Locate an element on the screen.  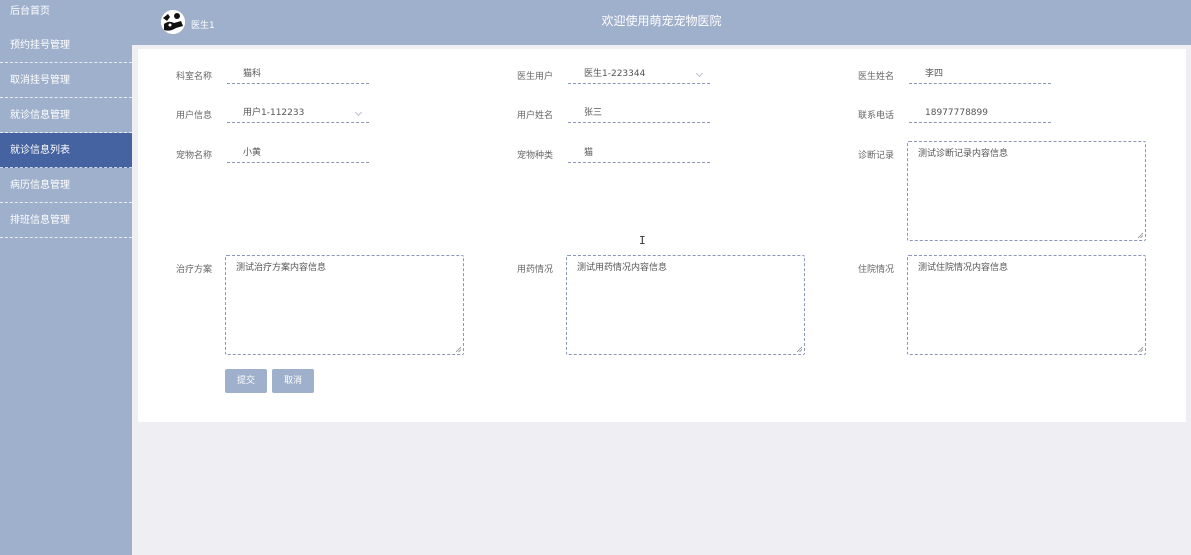
sidebar-item-appointment: 预约挂号管理 is located at coordinates (66, 45).